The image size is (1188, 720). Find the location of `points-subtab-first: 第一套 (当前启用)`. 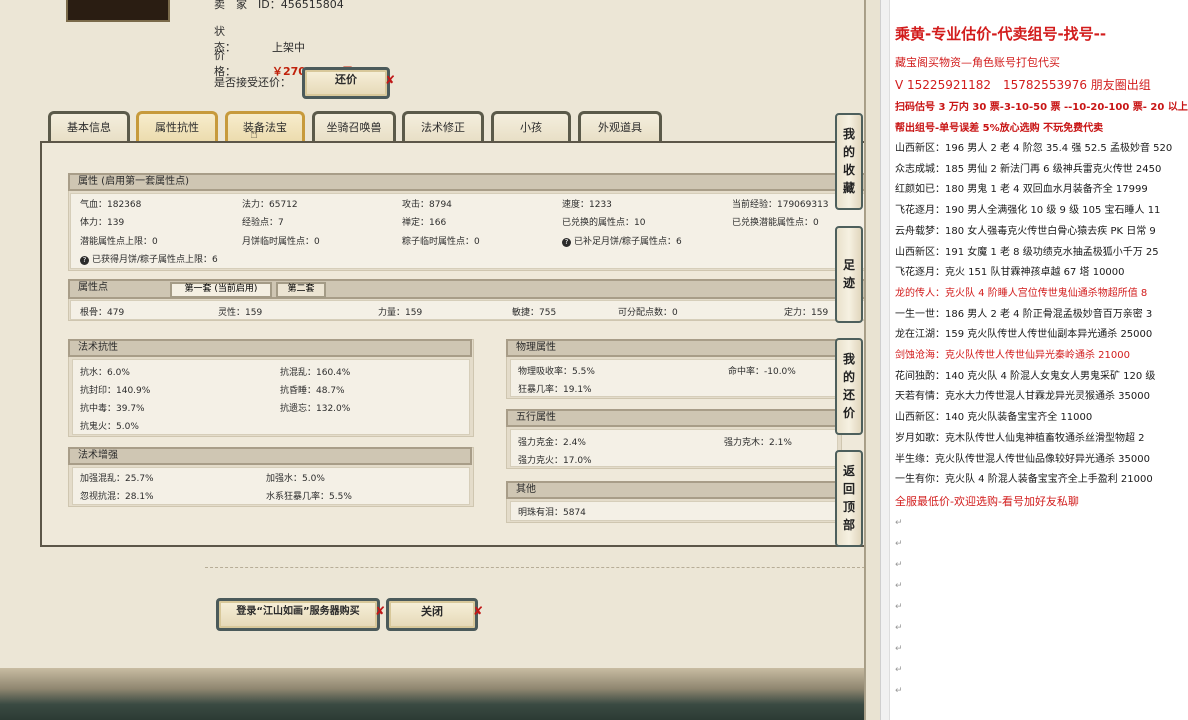

points-subtab-first: 第一套 (当前启用) is located at coordinates (221, 290).